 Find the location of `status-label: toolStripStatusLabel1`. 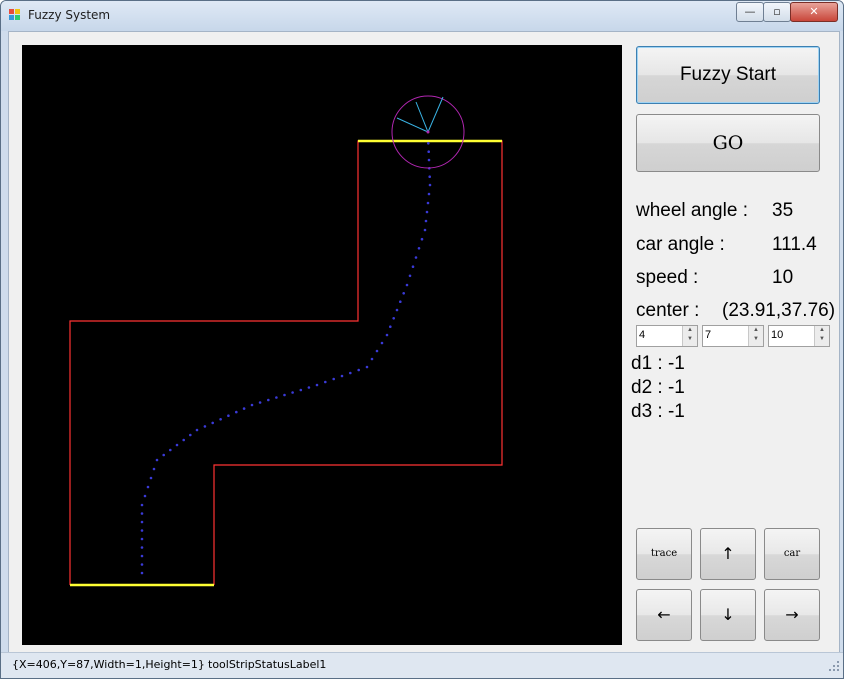

status-label: toolStripStatusLabel1 is located at coordinates (267, 664).